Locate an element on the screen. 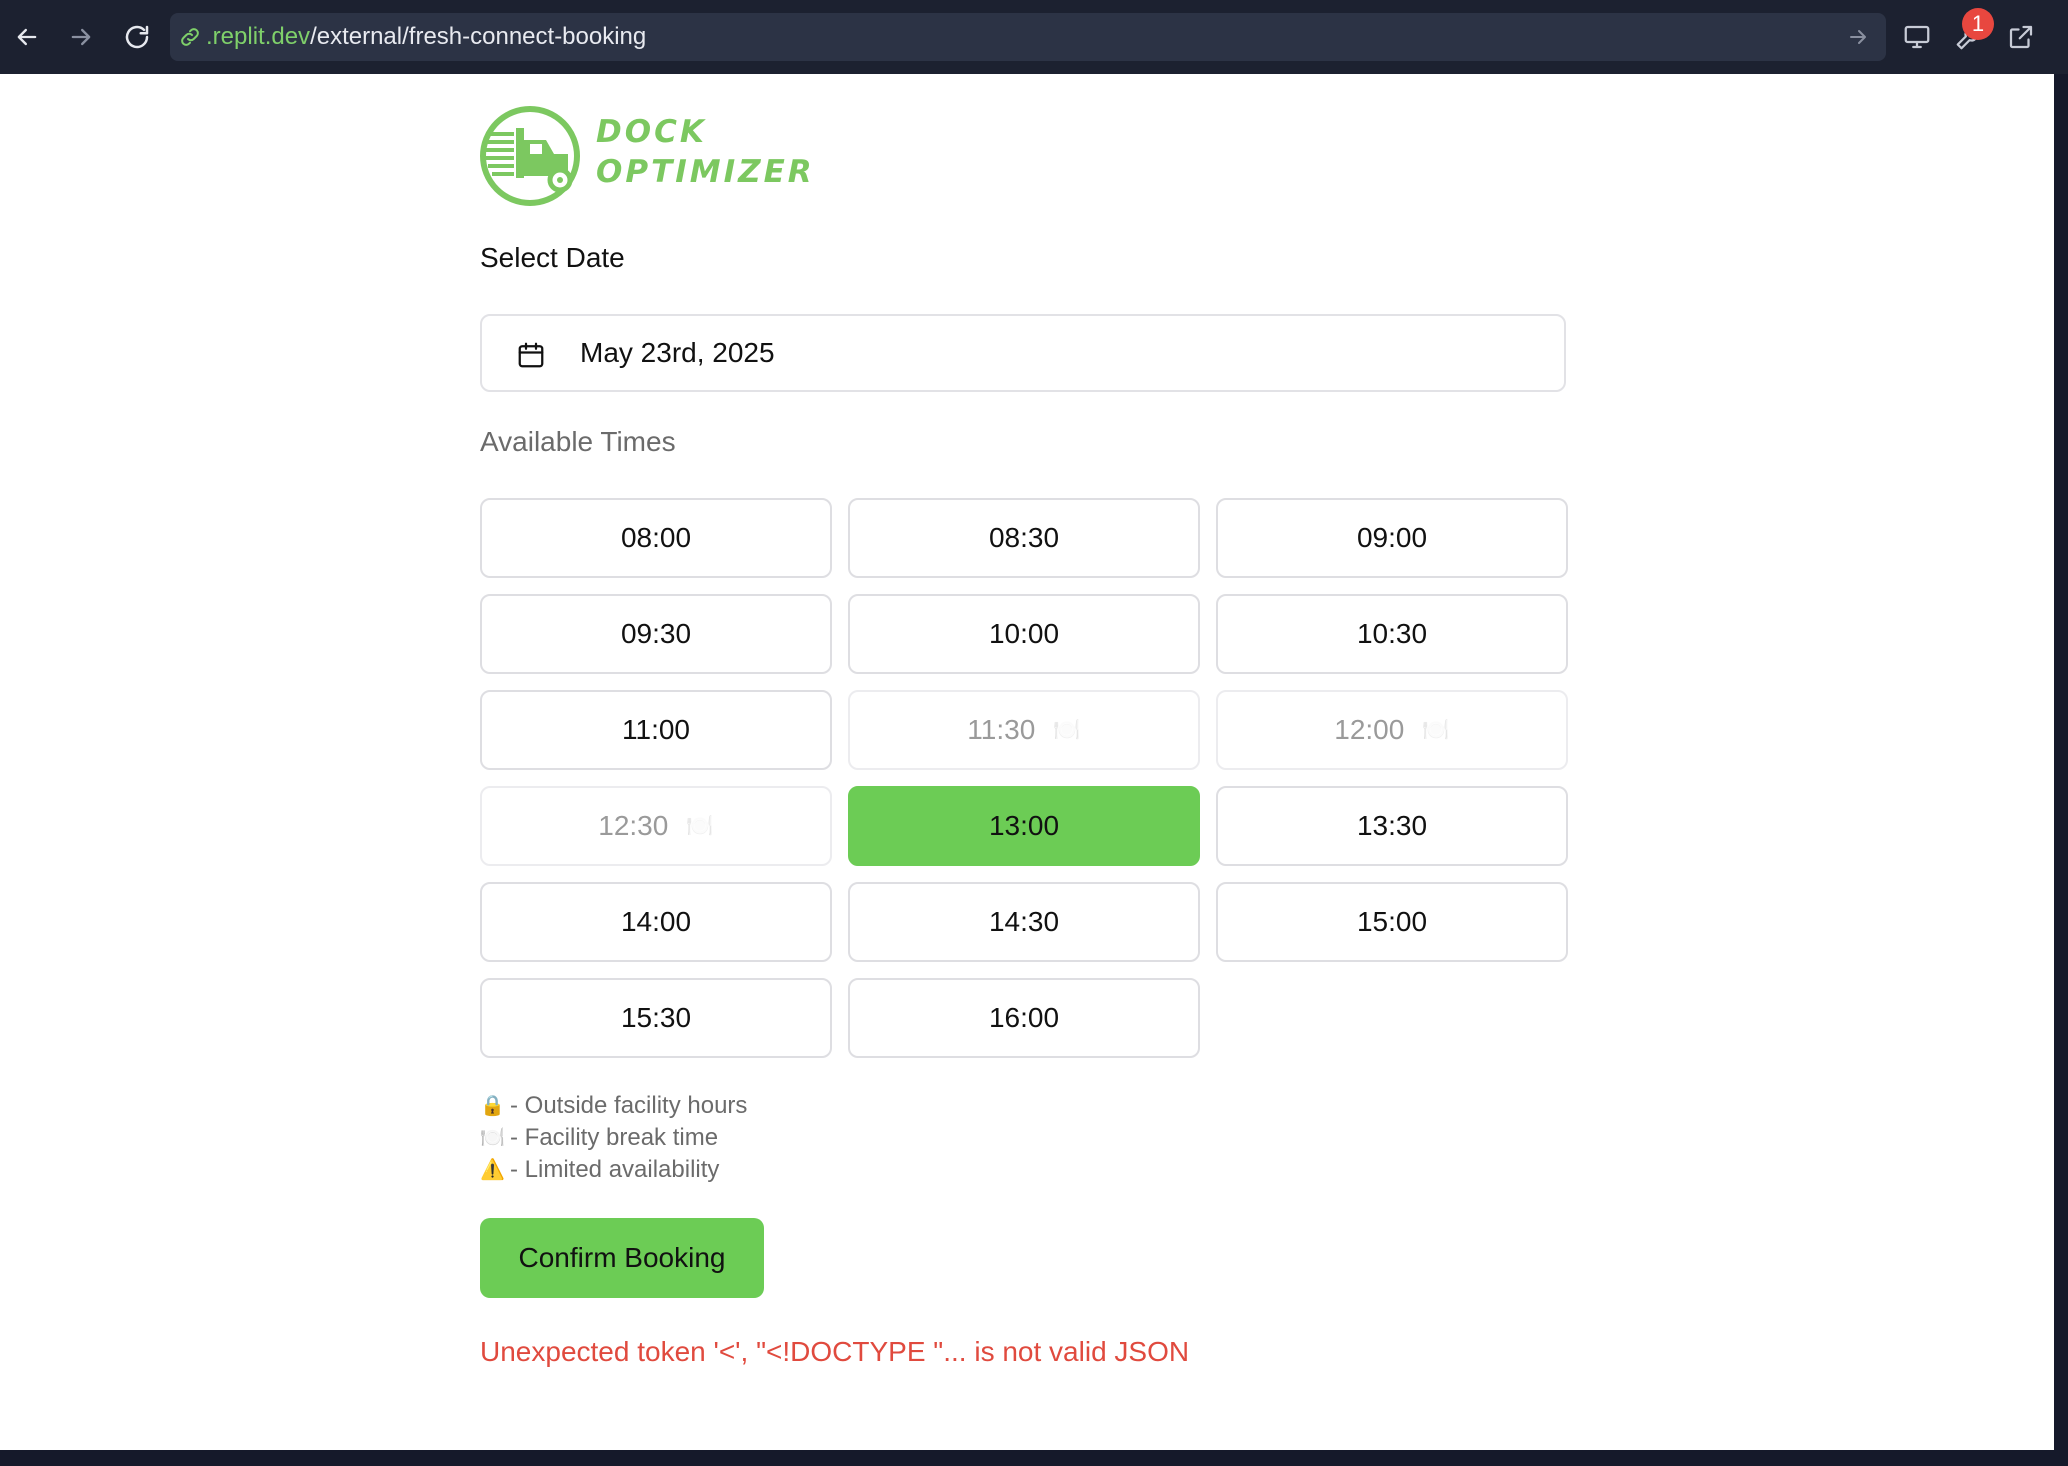  time-slot-0830: 08:30 is located at coordinates (1024, 538).